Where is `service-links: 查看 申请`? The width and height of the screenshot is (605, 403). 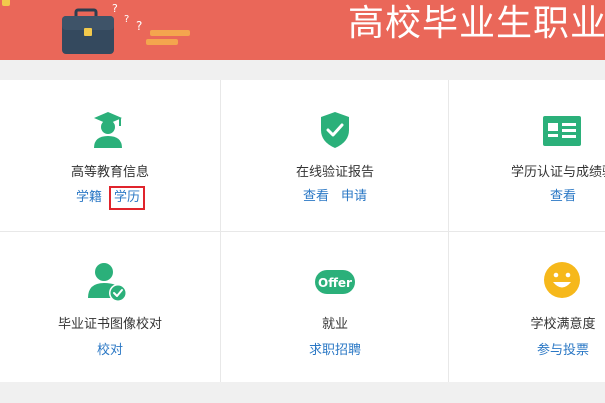 service-links: 查看 申请 is located at coordinates (335, 197).